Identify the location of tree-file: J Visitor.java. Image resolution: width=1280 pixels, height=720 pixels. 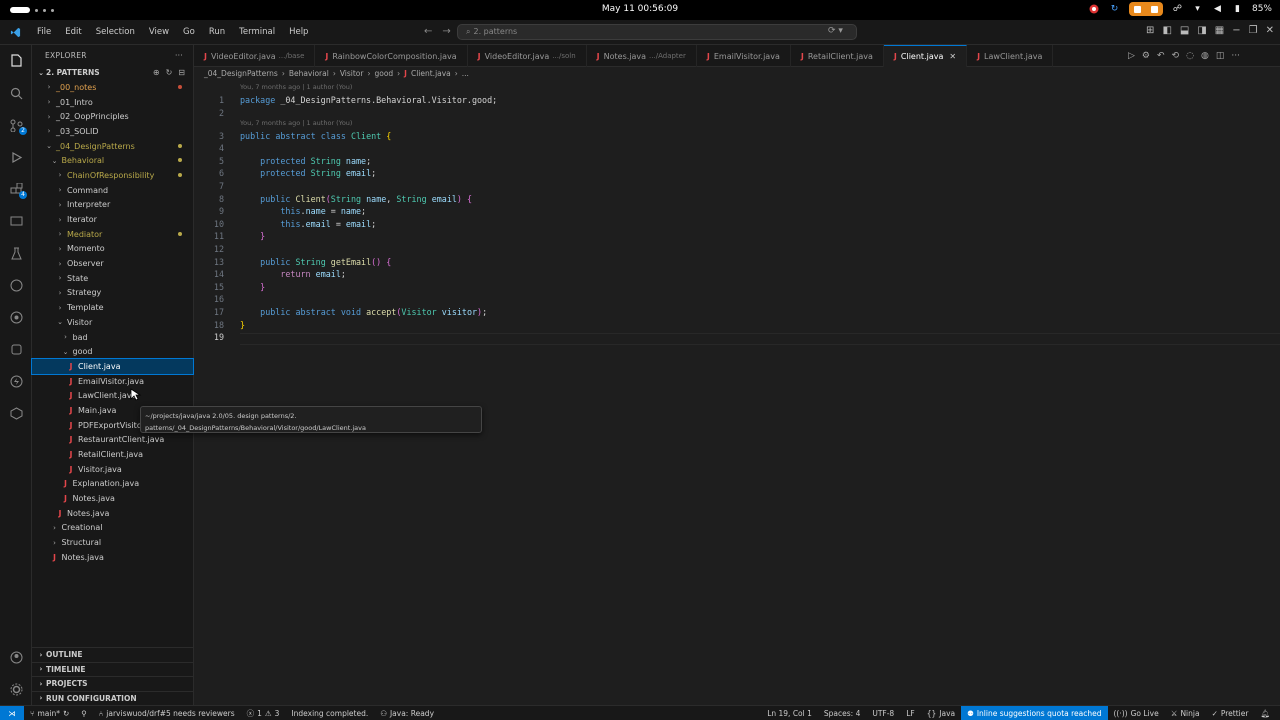
(112, 469).